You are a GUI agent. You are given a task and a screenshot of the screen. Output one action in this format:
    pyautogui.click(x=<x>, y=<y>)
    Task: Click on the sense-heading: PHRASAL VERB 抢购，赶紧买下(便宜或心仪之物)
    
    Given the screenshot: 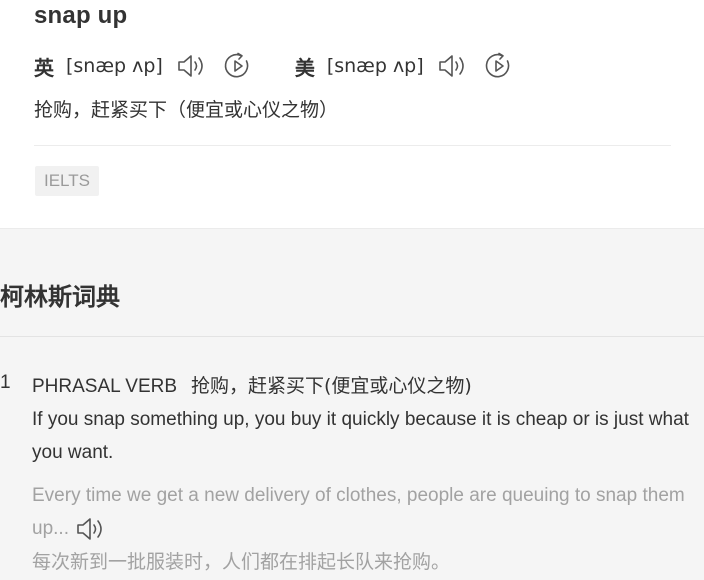 What is the action you would take?
    pyautogui.click(x=367, y=386)
    